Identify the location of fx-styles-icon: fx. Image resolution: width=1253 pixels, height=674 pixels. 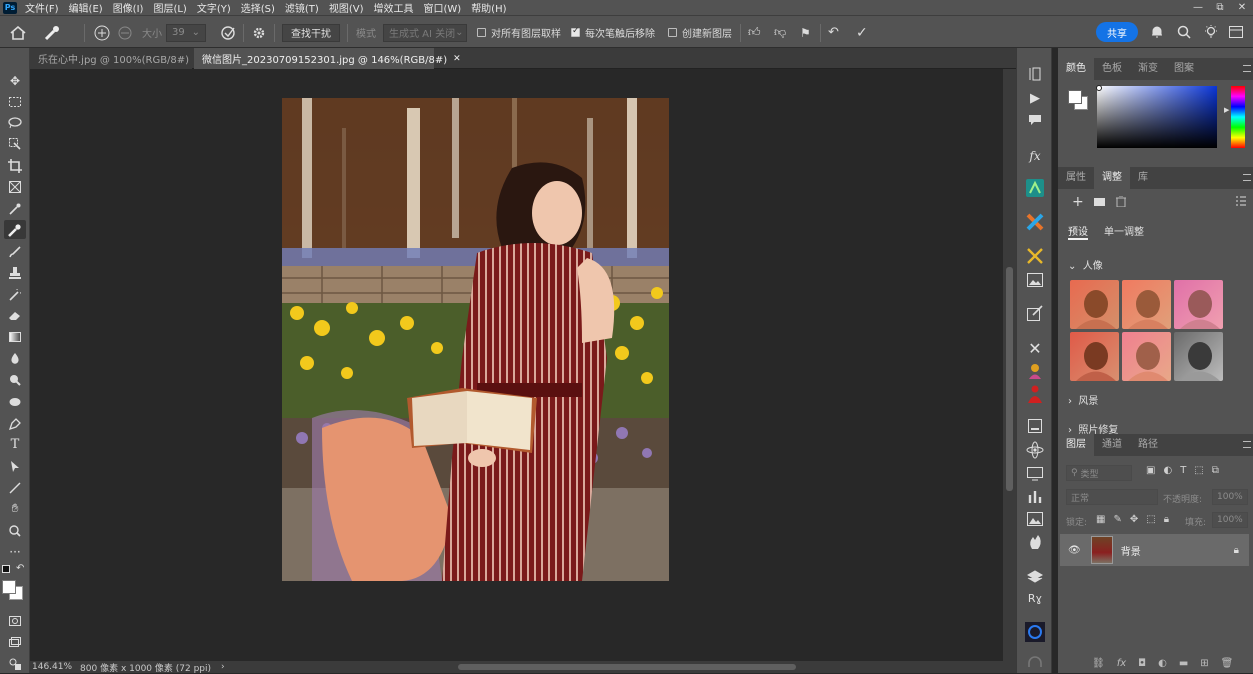
(1035, 156).